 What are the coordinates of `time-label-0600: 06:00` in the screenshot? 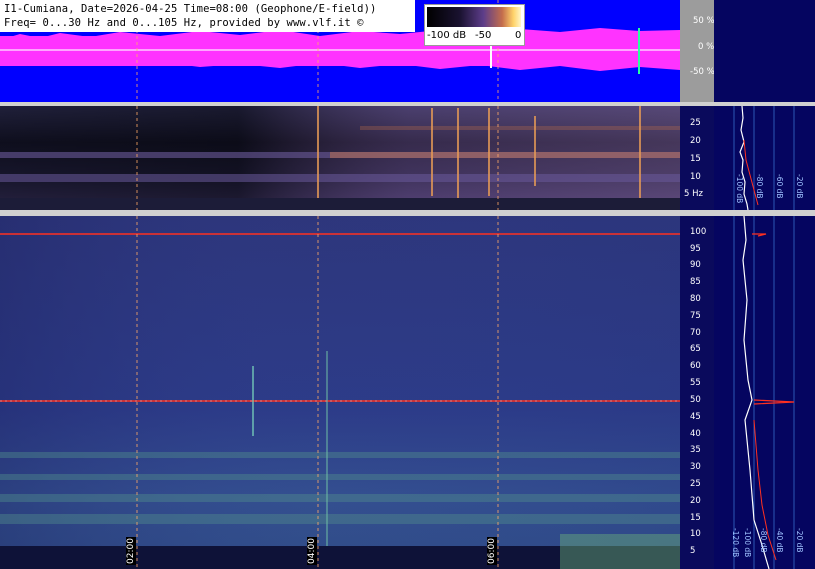 It's located at (492, 551).